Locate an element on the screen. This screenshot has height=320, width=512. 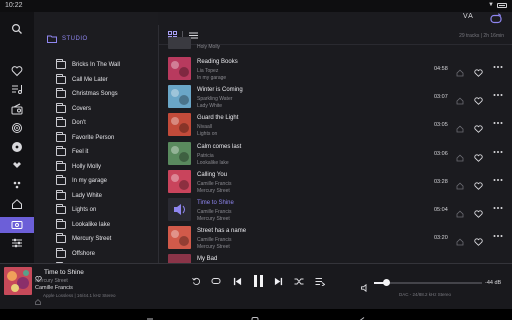
now-playing-artist: Camille Francis is located at coordinates (54, 288).